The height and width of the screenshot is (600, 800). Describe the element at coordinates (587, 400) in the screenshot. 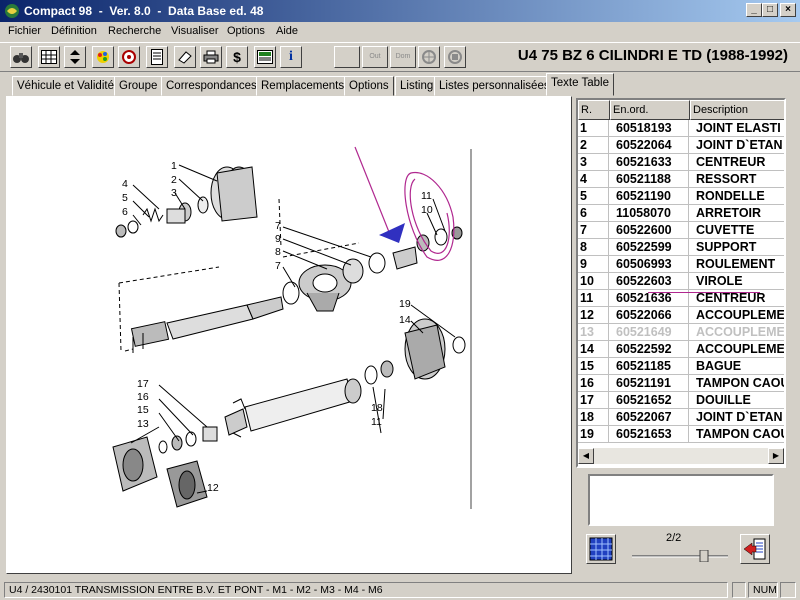

I see `cell-r: 17` at that location.